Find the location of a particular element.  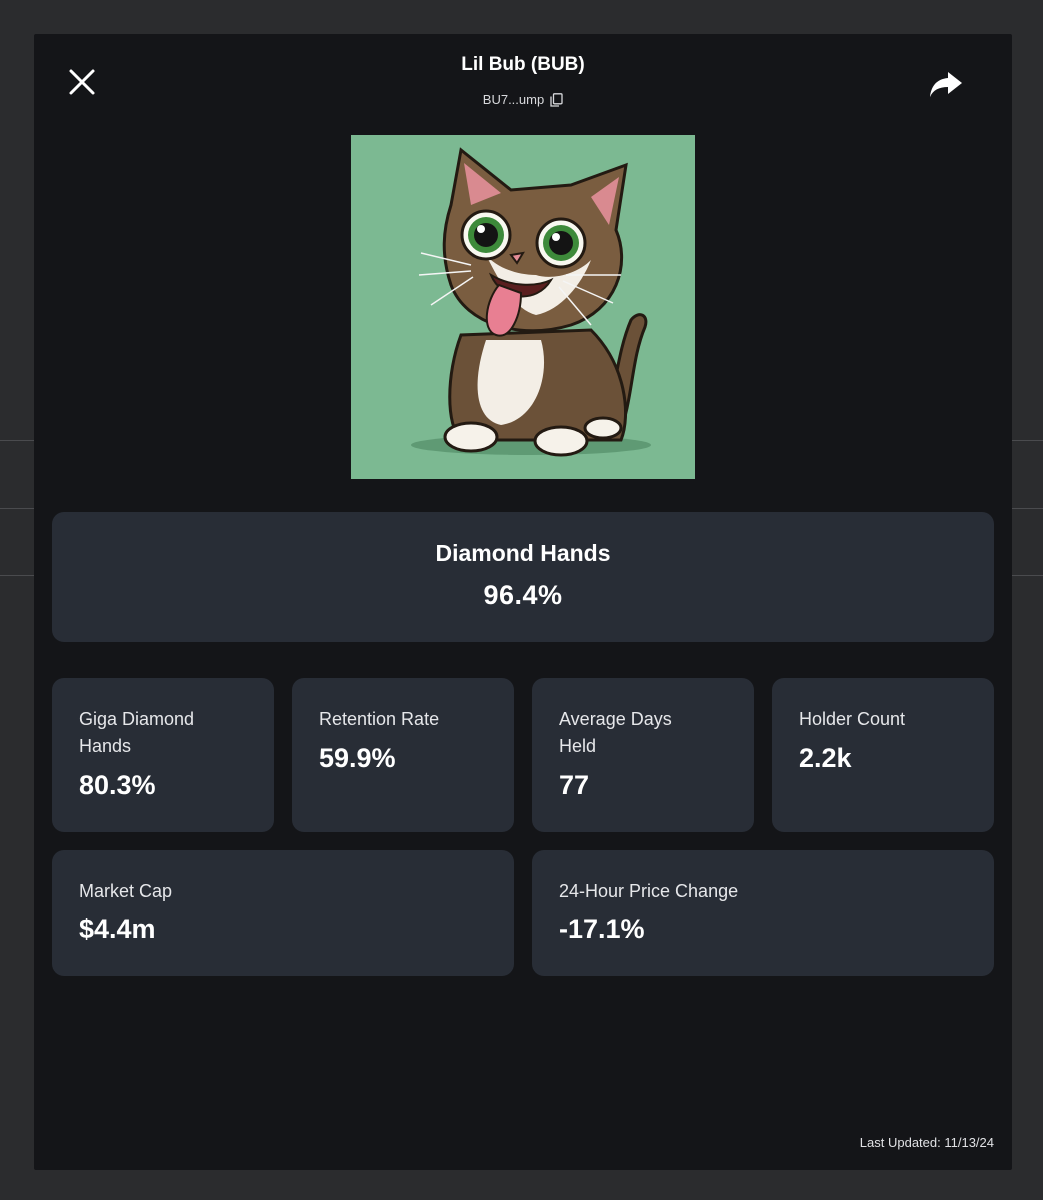

cat-illustration is located at coordinates (523, 307).